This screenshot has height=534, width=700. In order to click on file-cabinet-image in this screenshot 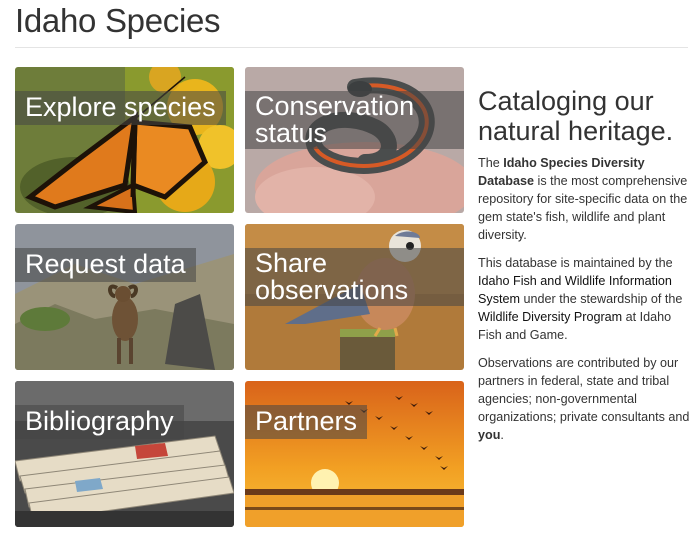, I will do `click(124, 454)`.